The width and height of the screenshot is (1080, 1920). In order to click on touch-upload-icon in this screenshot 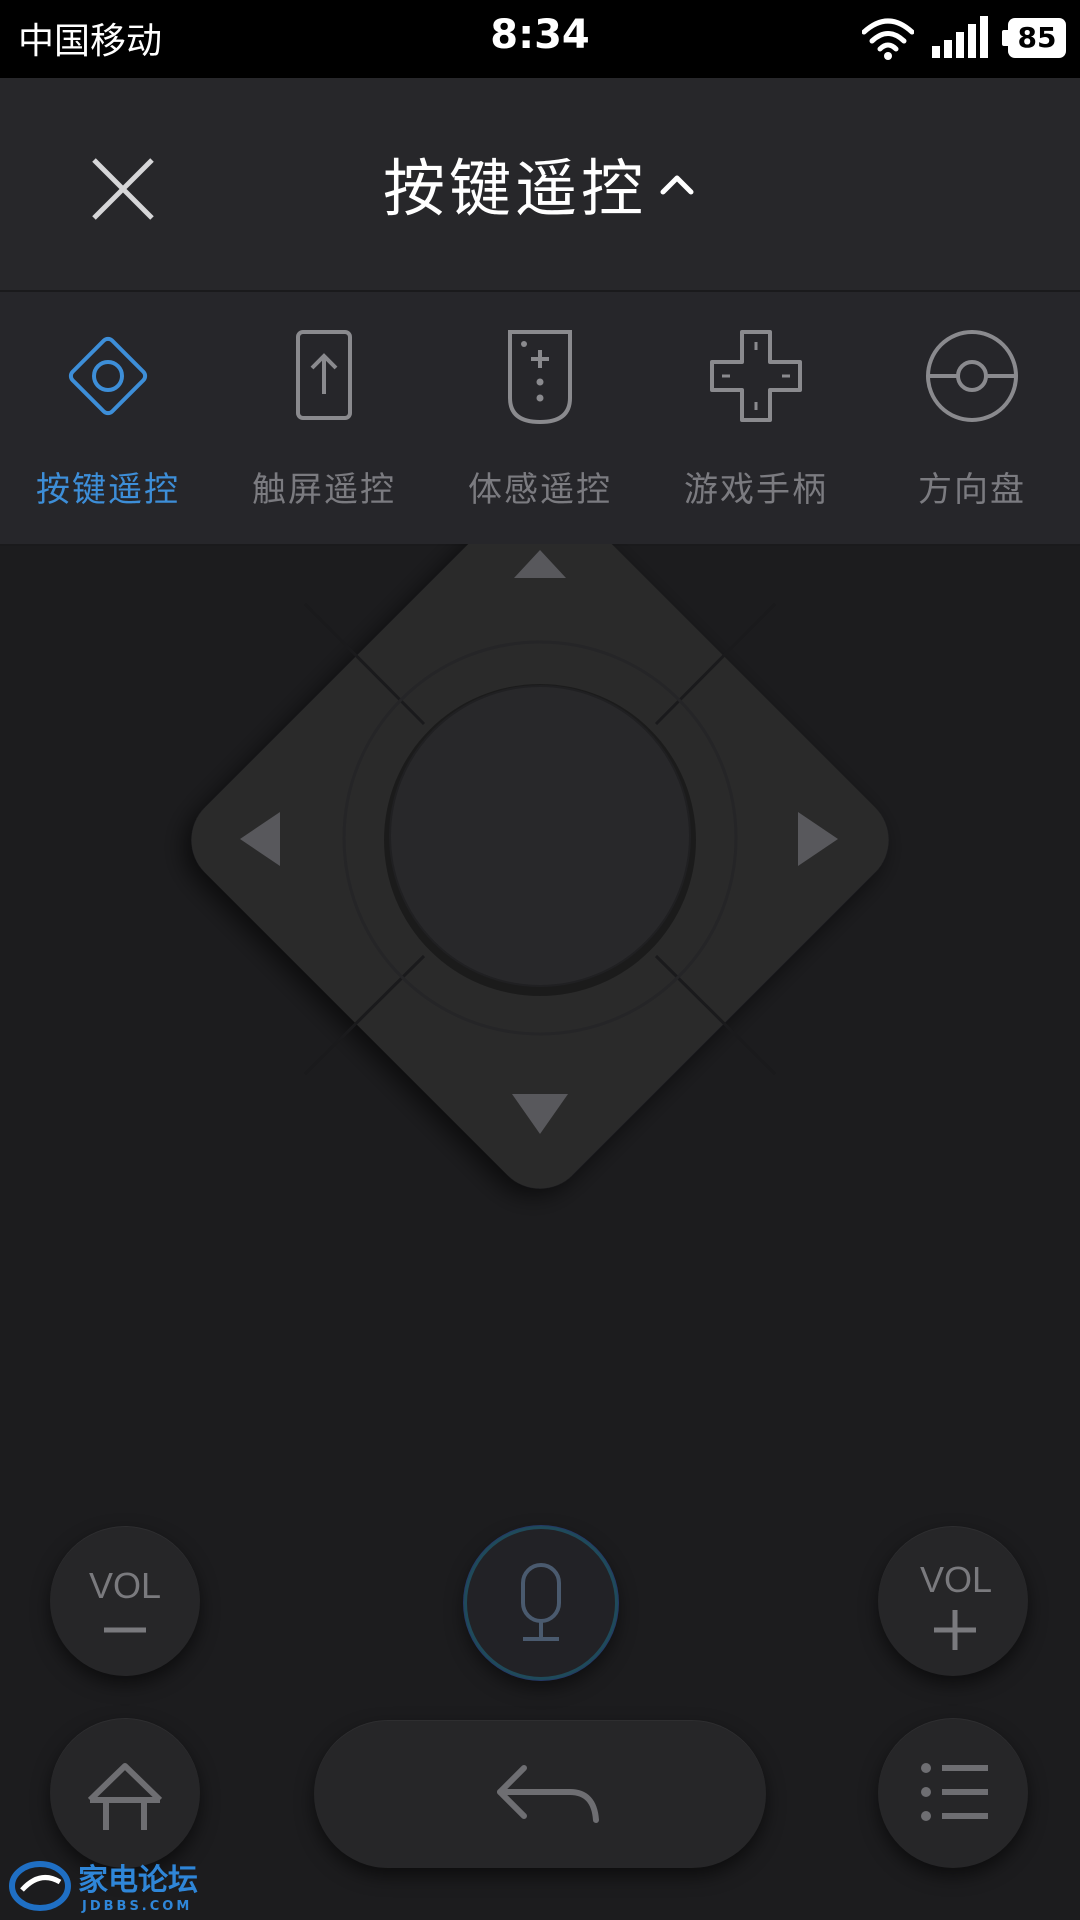, I will do `click(324, 375)`.